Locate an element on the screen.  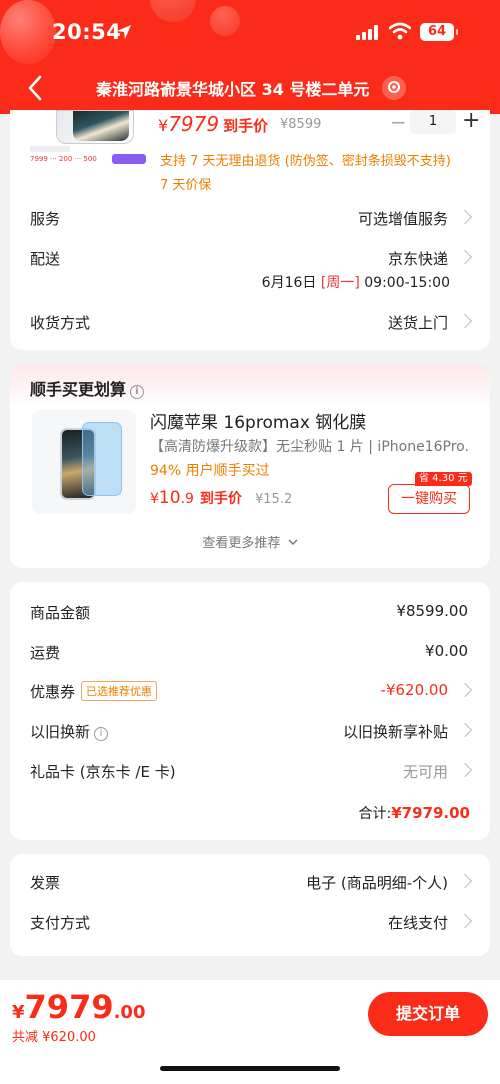
price-protection-notice: 7 天价保 is located at coordinates (186, 185).